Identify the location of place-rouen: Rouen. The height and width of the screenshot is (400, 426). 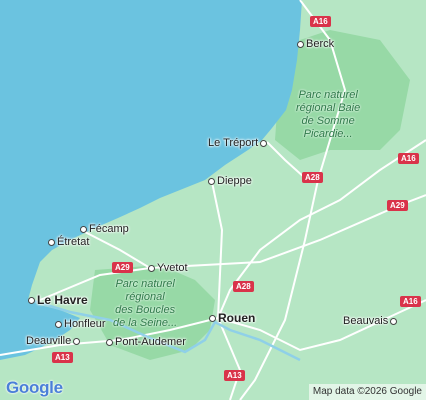
(232, 318).